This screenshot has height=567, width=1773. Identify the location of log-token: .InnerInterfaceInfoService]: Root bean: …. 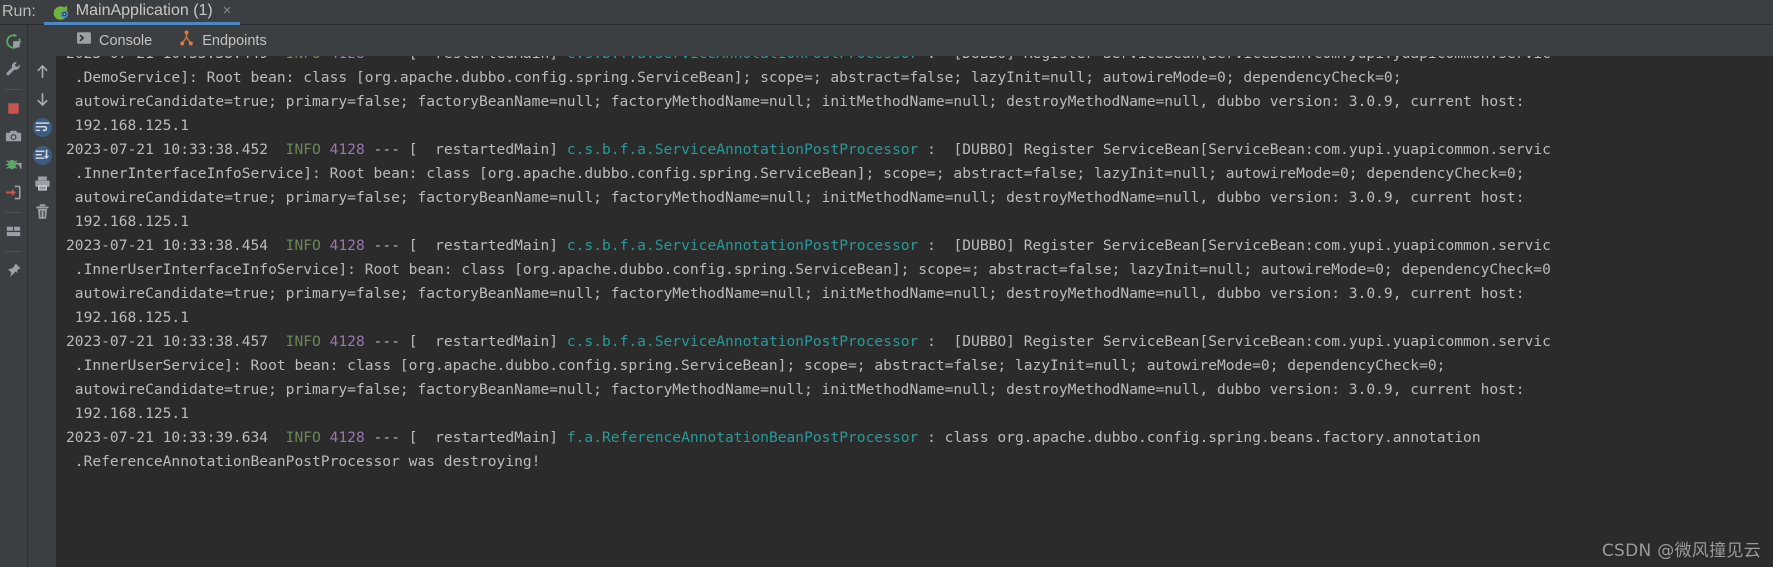
(795, 173).